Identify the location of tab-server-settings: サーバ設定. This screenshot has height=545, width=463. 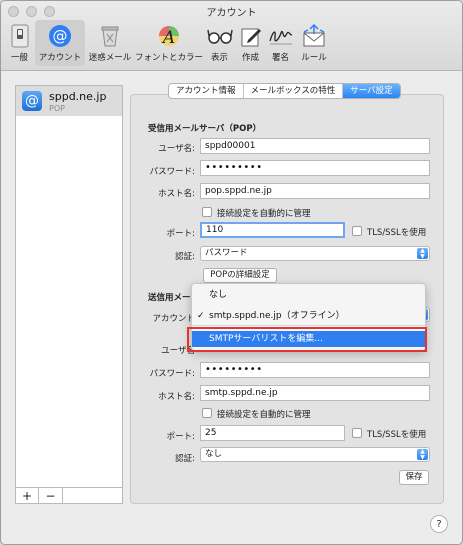
(371, 91).